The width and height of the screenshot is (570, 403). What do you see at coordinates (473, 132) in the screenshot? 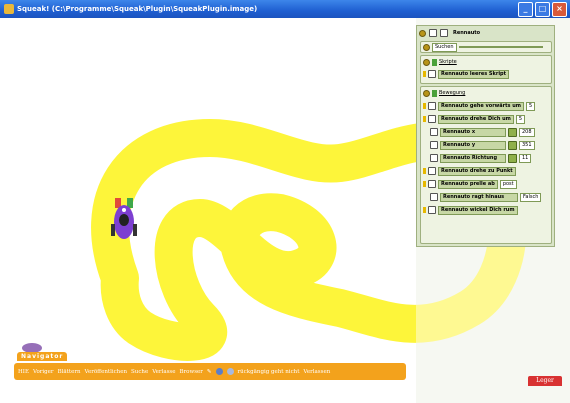
I see `row-label: Rennauto x` at bounding box center [473, 132].